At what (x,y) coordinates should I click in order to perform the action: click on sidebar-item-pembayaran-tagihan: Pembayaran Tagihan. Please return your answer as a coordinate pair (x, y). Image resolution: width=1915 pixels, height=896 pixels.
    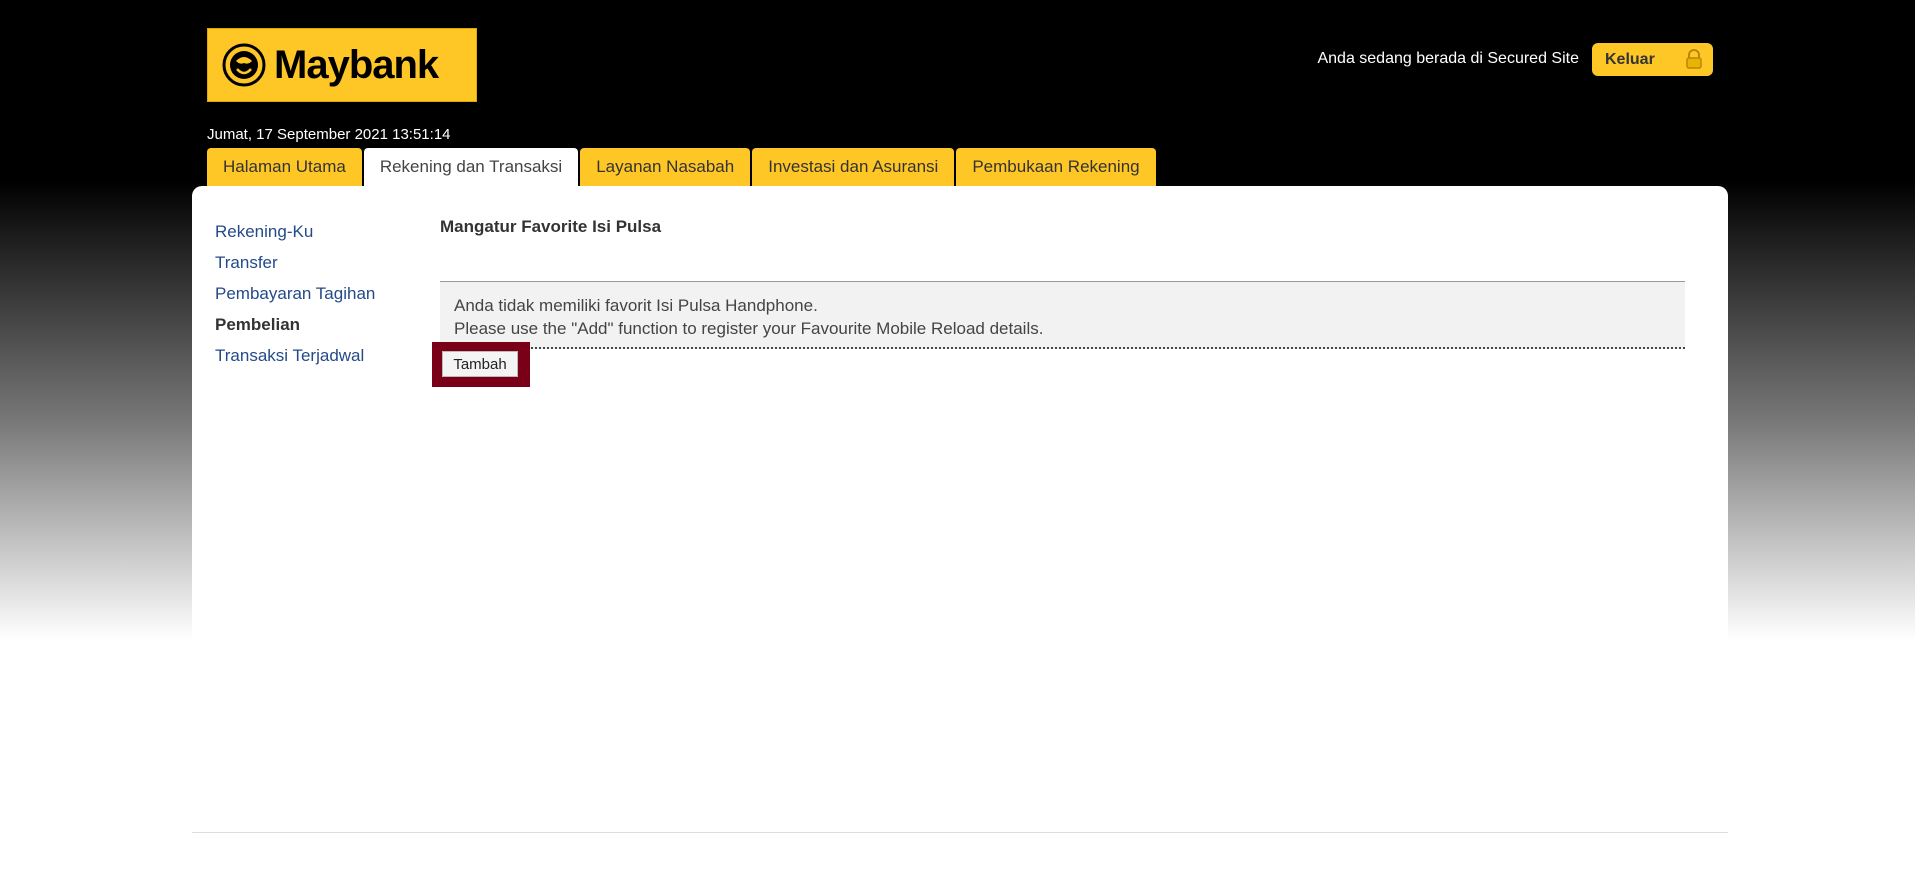
    Looking at the image, I should click on (295, 293).